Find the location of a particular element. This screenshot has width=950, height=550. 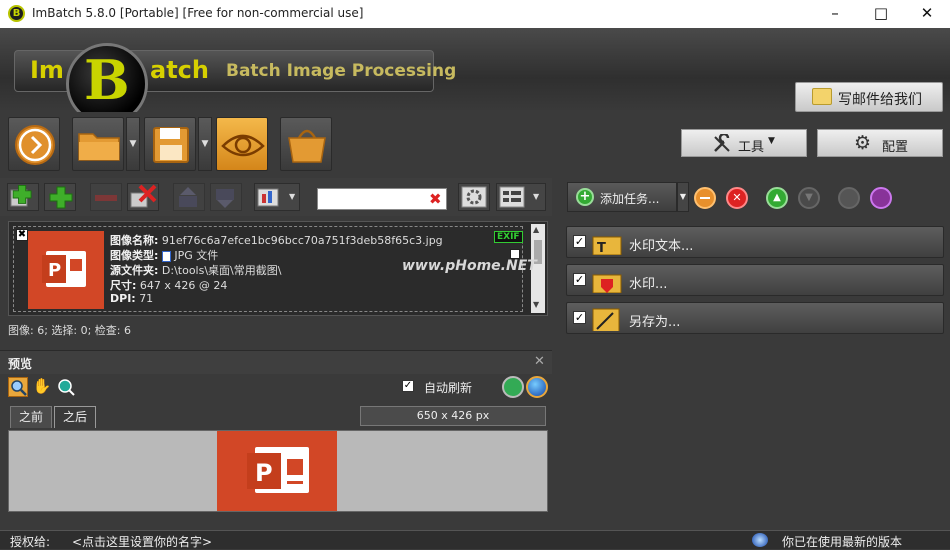

disabled-task-icon is located at coordinates (849, 198).